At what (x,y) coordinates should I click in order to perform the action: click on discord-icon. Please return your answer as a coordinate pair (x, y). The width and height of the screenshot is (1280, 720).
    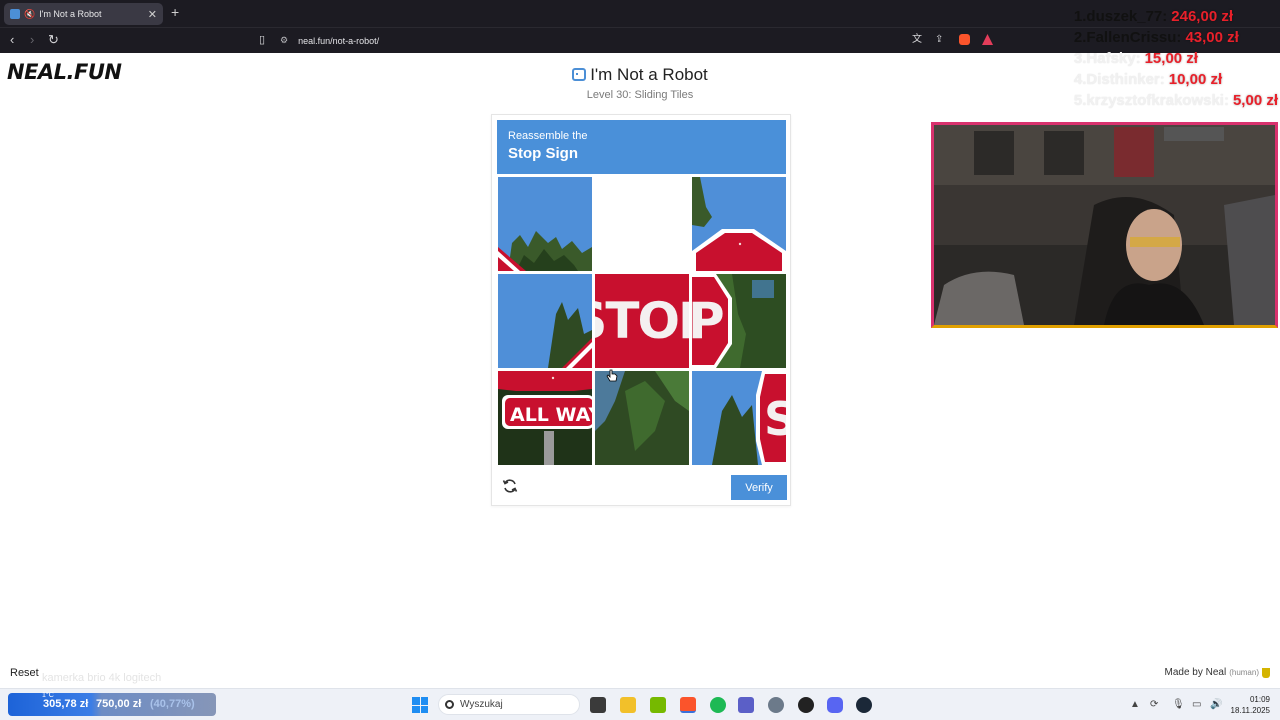
    Looking at the image, I should click on (835, 705).